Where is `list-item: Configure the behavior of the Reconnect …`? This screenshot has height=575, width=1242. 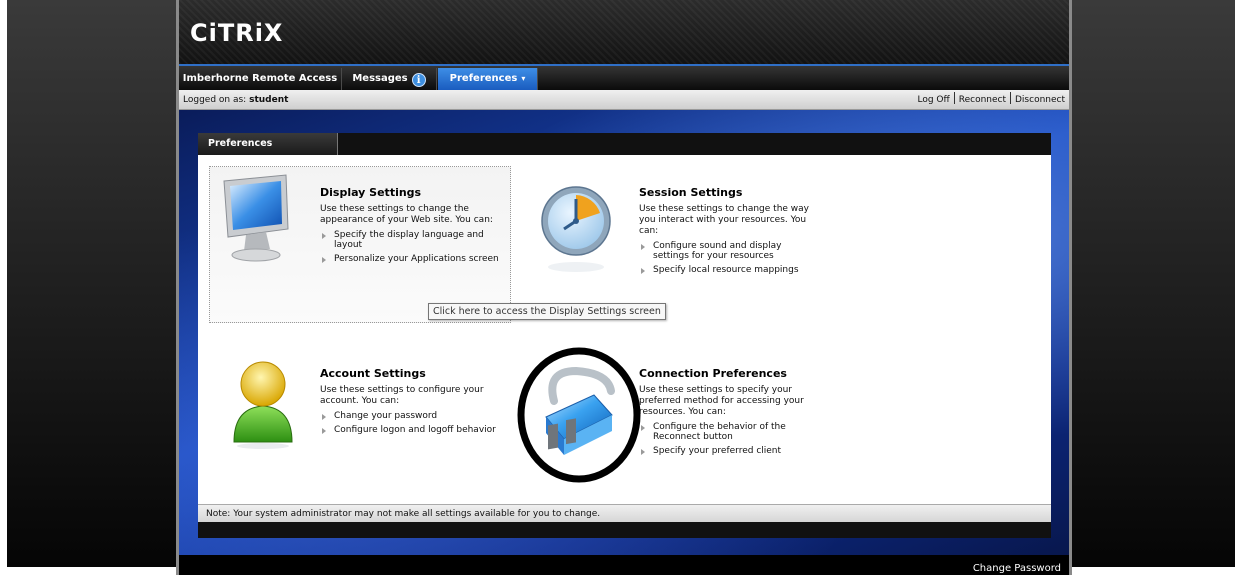 list-item: Configure the behavior of the Reconnect … is located at coordinates (729, 432).